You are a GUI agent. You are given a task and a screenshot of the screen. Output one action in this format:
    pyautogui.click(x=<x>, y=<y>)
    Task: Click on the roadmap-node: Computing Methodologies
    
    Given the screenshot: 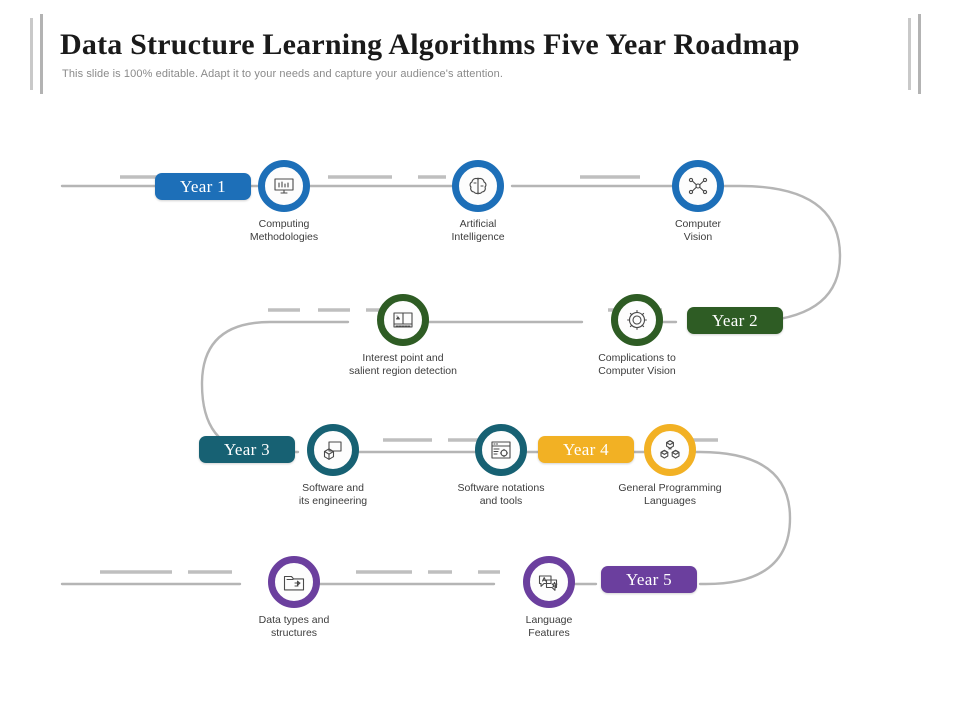 What is the action you would take?
    pyautogui.click(x=284, y=201)
    